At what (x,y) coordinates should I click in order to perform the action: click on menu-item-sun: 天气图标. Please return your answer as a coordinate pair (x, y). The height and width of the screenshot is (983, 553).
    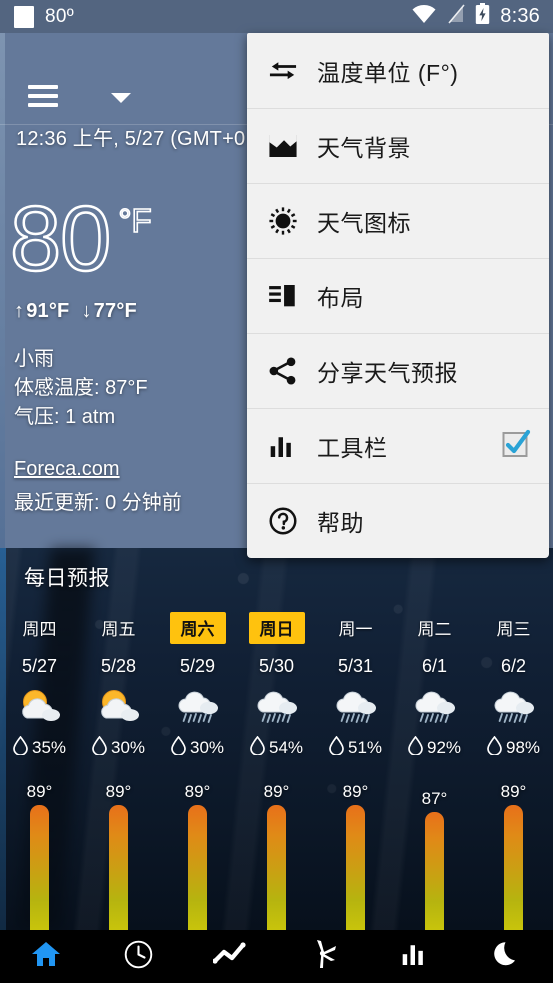
    Looking at the image, I should click on (398, 220).